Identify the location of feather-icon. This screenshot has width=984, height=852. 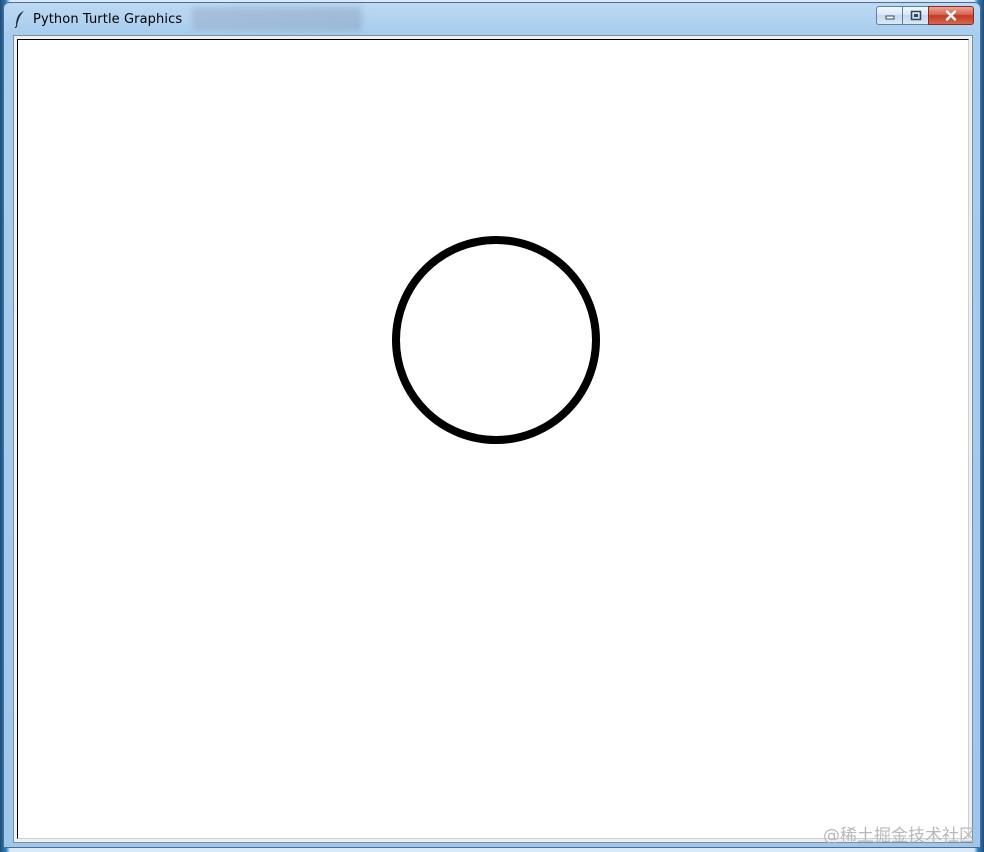
(19, 19).